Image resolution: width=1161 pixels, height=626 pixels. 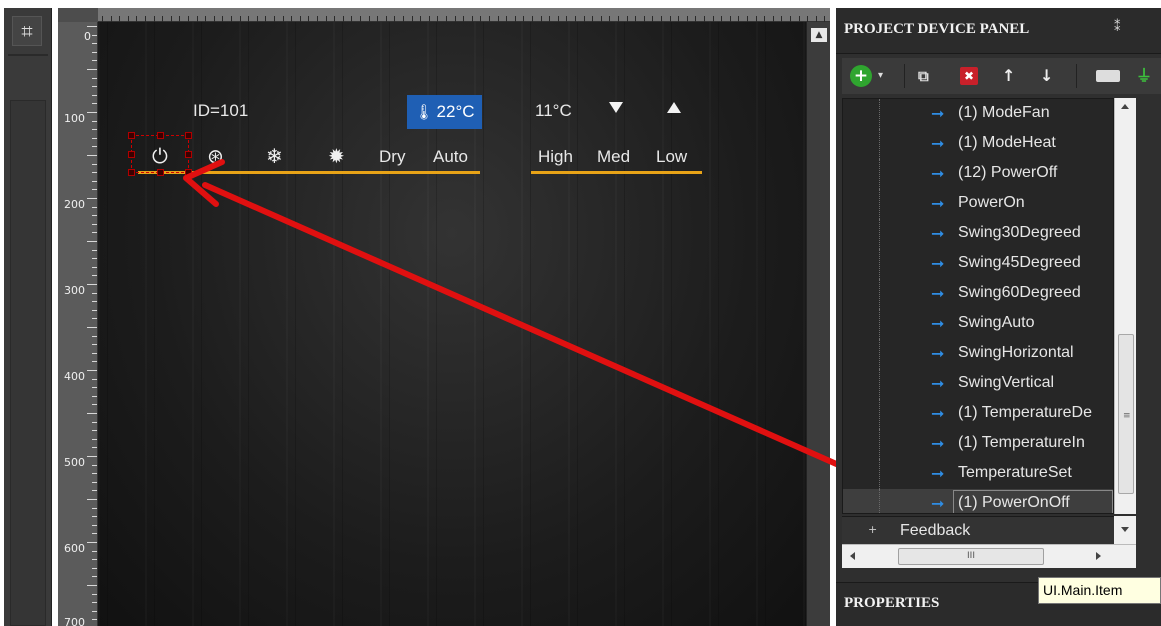 What do you see at coordinates (464, 15) in the screenshot?
I see `horizontal-ruler` at bounding box center [464, 15].